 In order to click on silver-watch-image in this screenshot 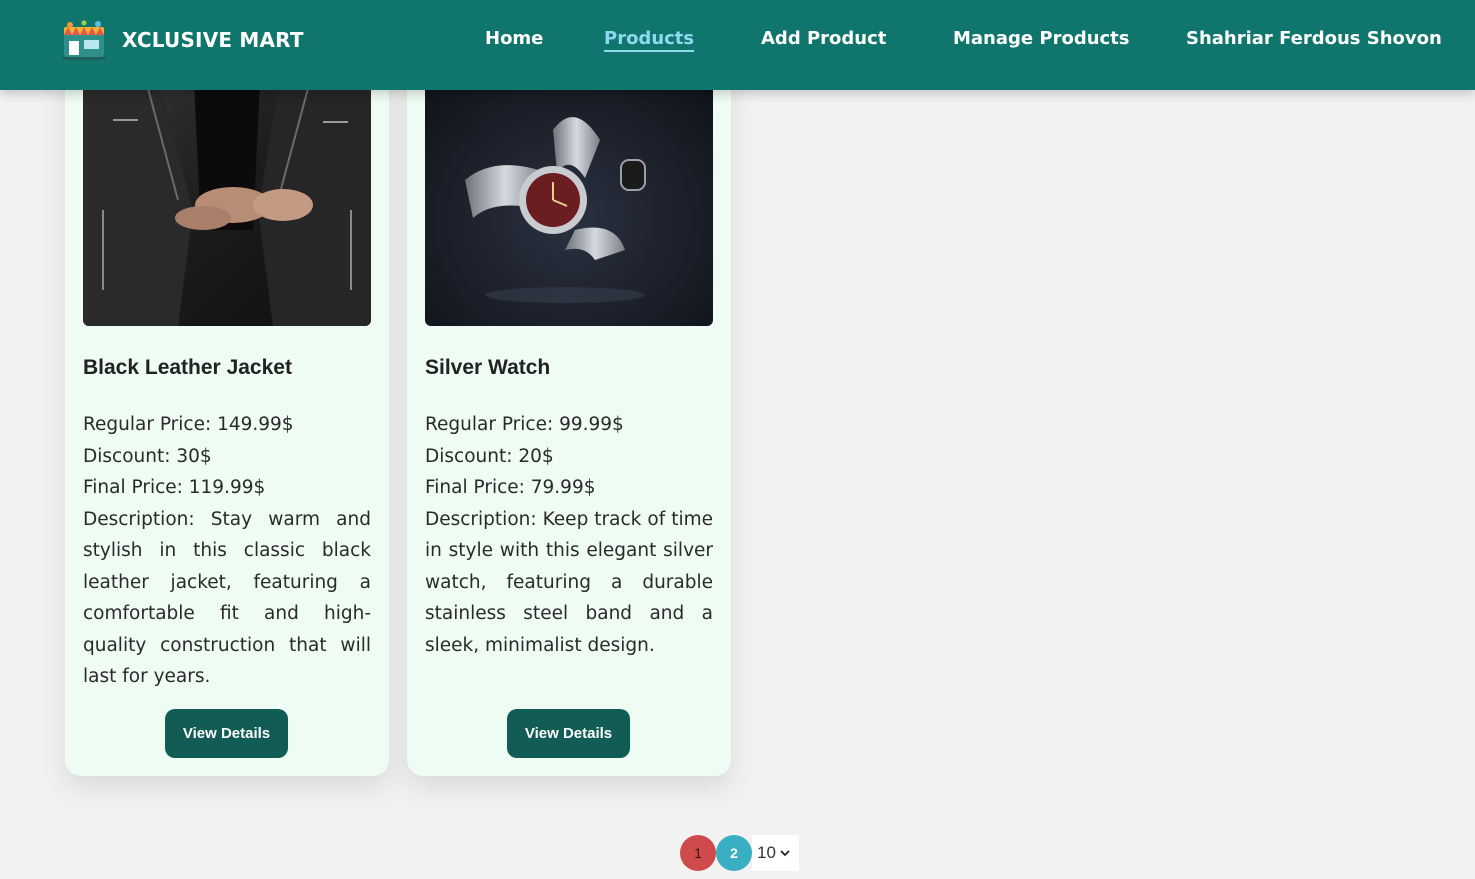, I will do `click(569, 193)`.